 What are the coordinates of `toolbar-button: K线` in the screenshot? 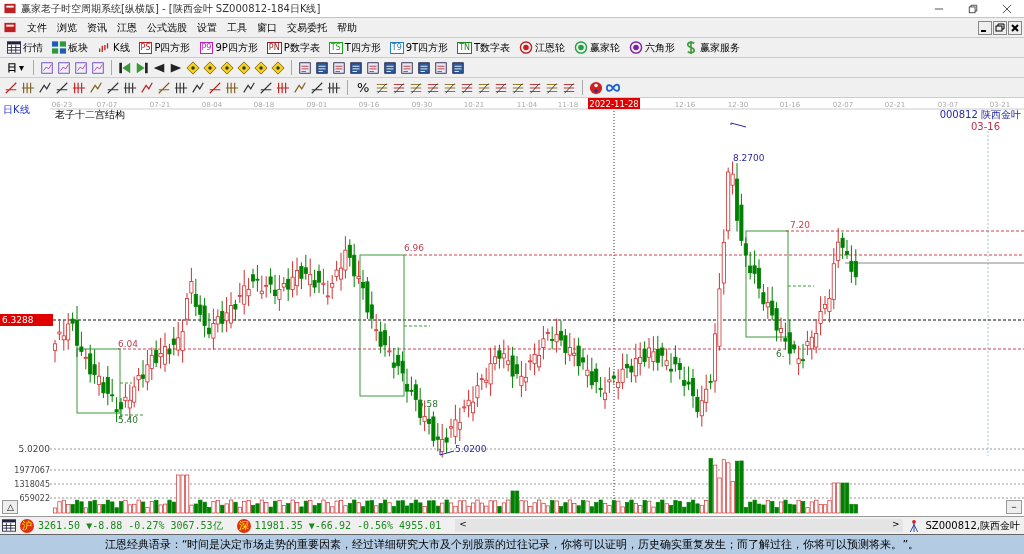 It's located at (113, 47).